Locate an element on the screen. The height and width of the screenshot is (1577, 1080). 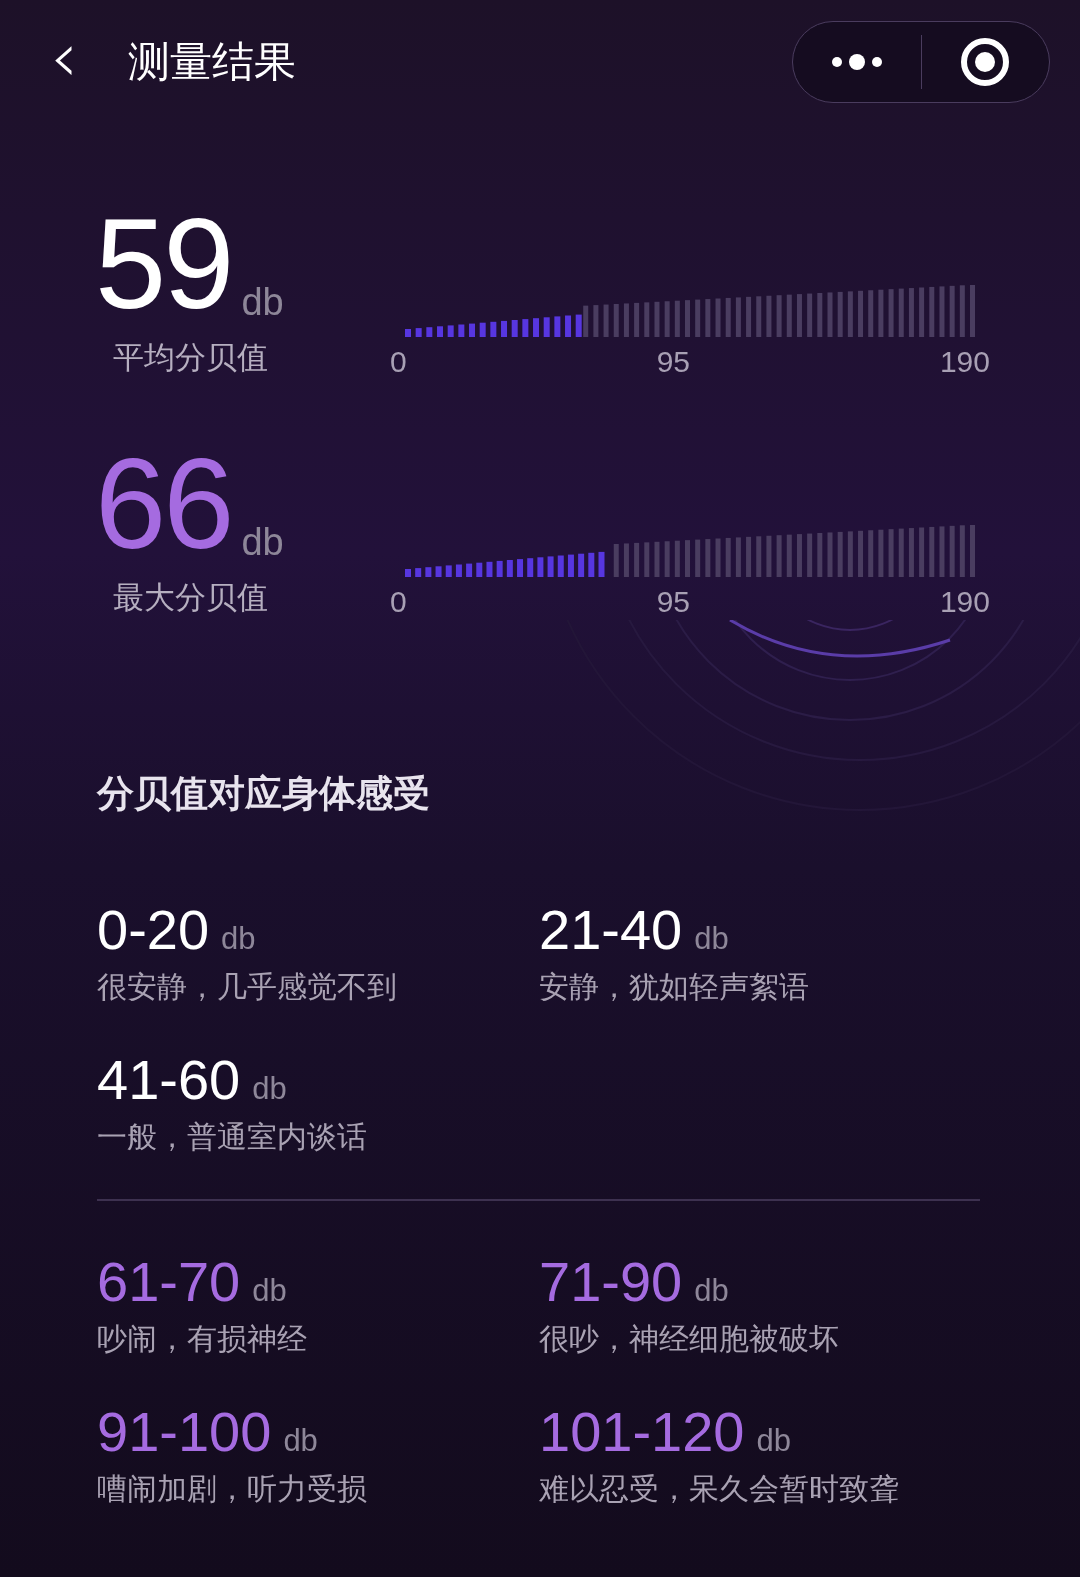
back-button: ‹ is located at coordinates (64, 62).